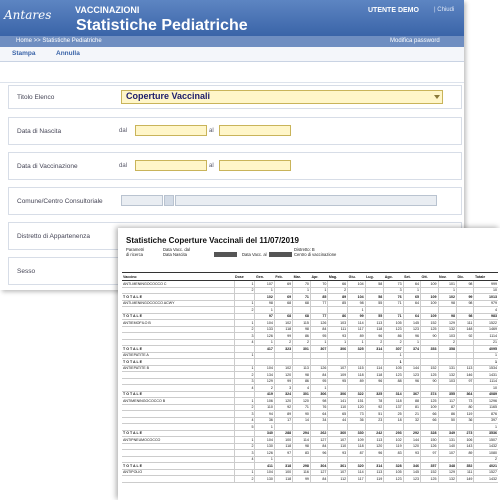 The height and width of the screenshot is (500, 500). I want to click on meta-vacc-al-label: Data Vacc. al, so click(254, 254).